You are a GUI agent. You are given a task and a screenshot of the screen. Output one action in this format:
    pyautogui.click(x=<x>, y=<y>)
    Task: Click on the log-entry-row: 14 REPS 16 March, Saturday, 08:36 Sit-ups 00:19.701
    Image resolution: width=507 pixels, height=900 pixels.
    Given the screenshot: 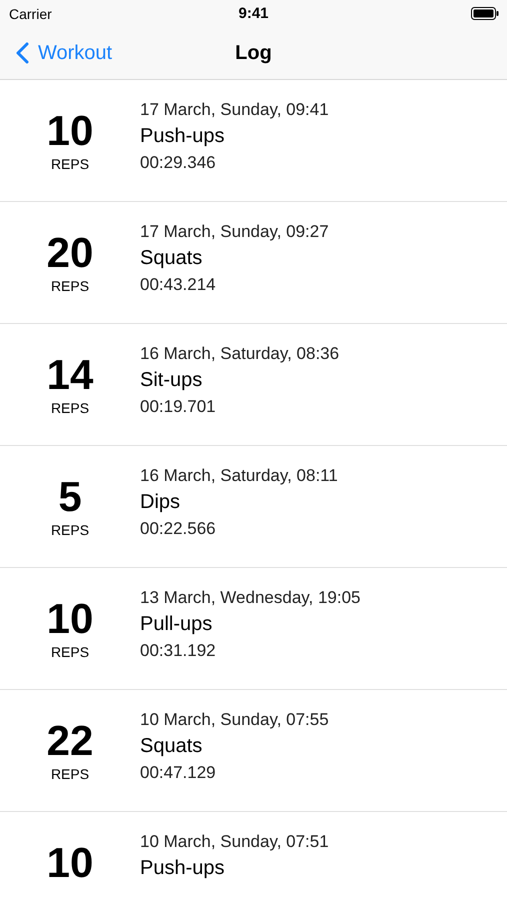 What is the action you would take?
    pyautogui.click(x=253, y=385)
    